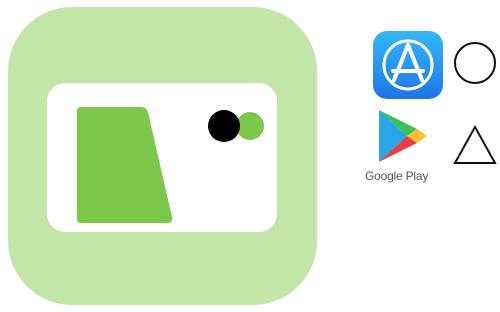  Describe the element at coordinates (397, 176) in the screenshot. I see `google-play-label: Google Play` at that location.